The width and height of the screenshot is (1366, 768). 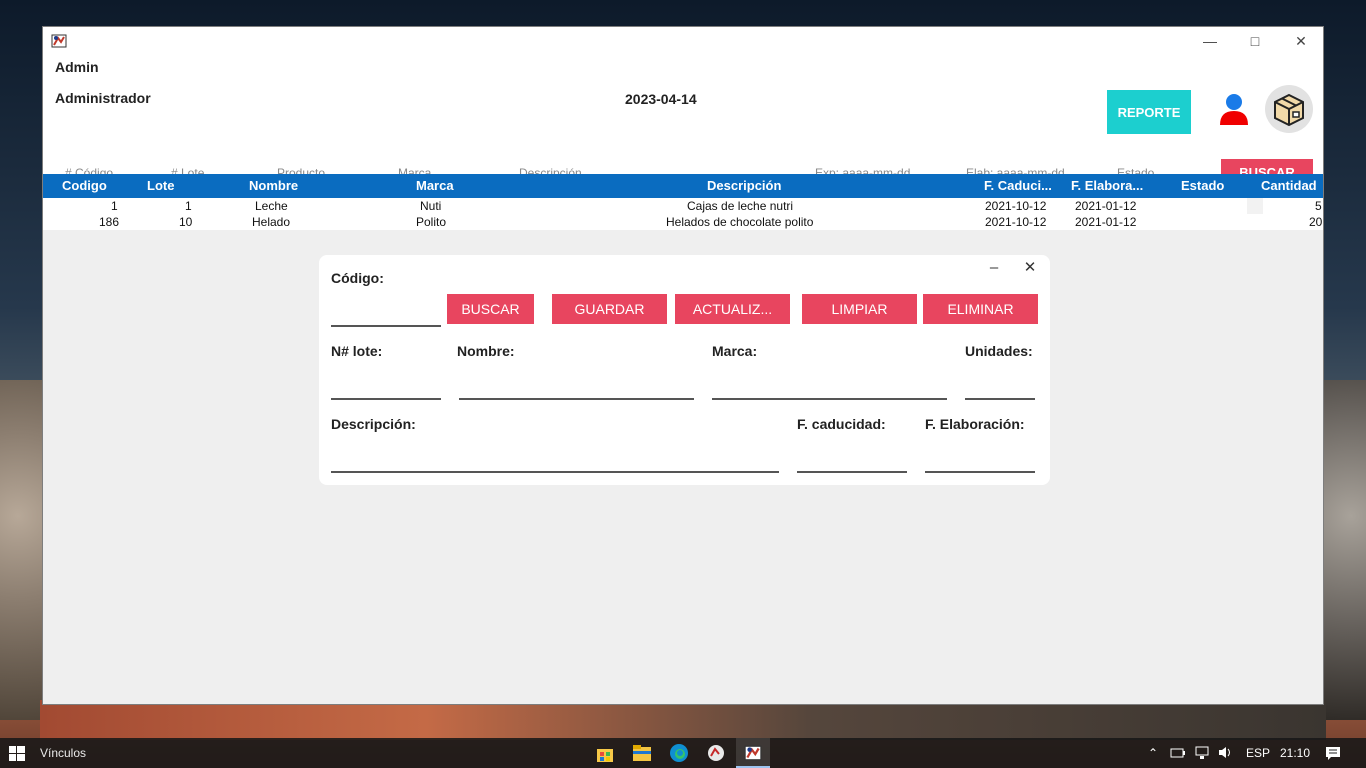 I want to click on column-header: Estado, so click(x=1211, y=185).